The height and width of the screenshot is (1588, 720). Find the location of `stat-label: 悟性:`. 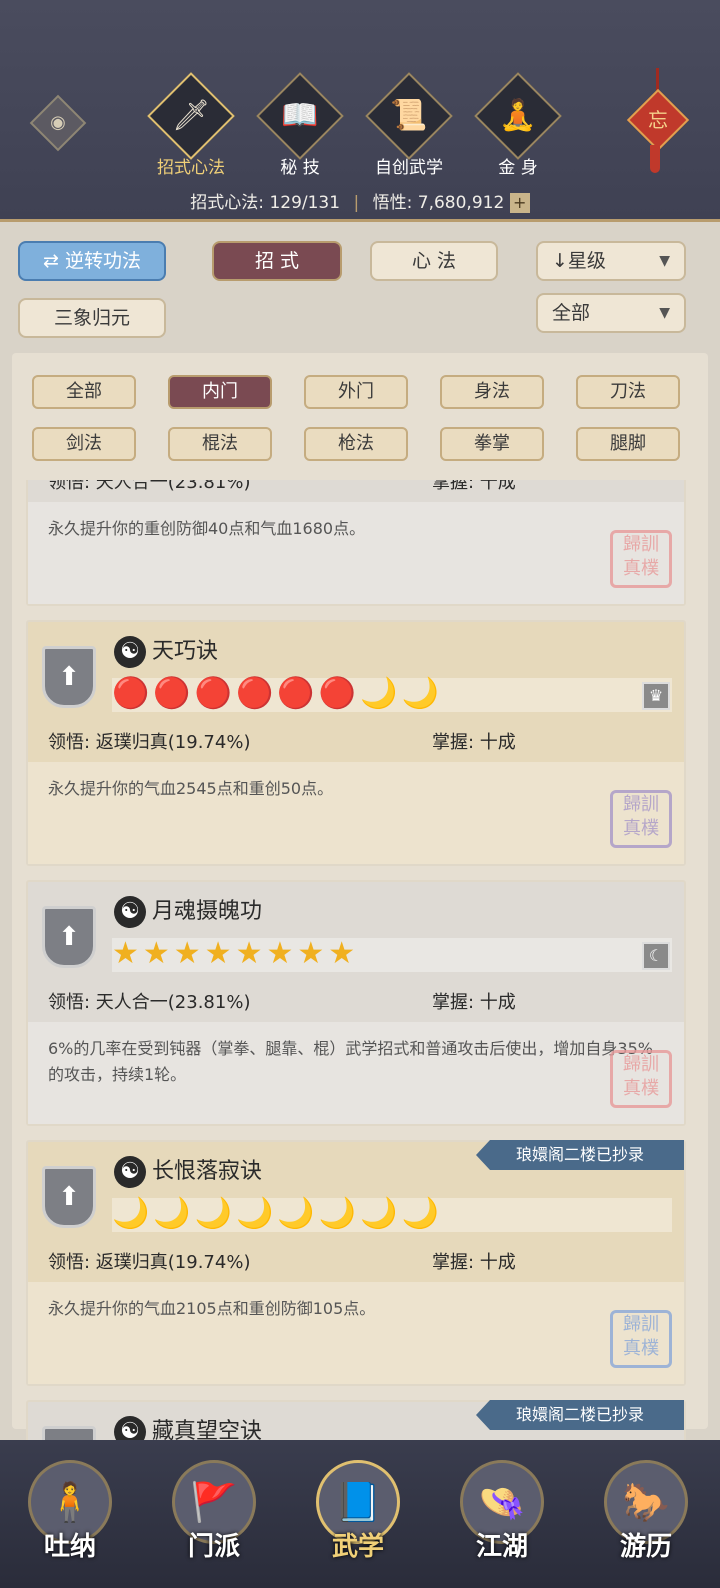

stat-label: 悟性: is located at coordinates (392, 203).